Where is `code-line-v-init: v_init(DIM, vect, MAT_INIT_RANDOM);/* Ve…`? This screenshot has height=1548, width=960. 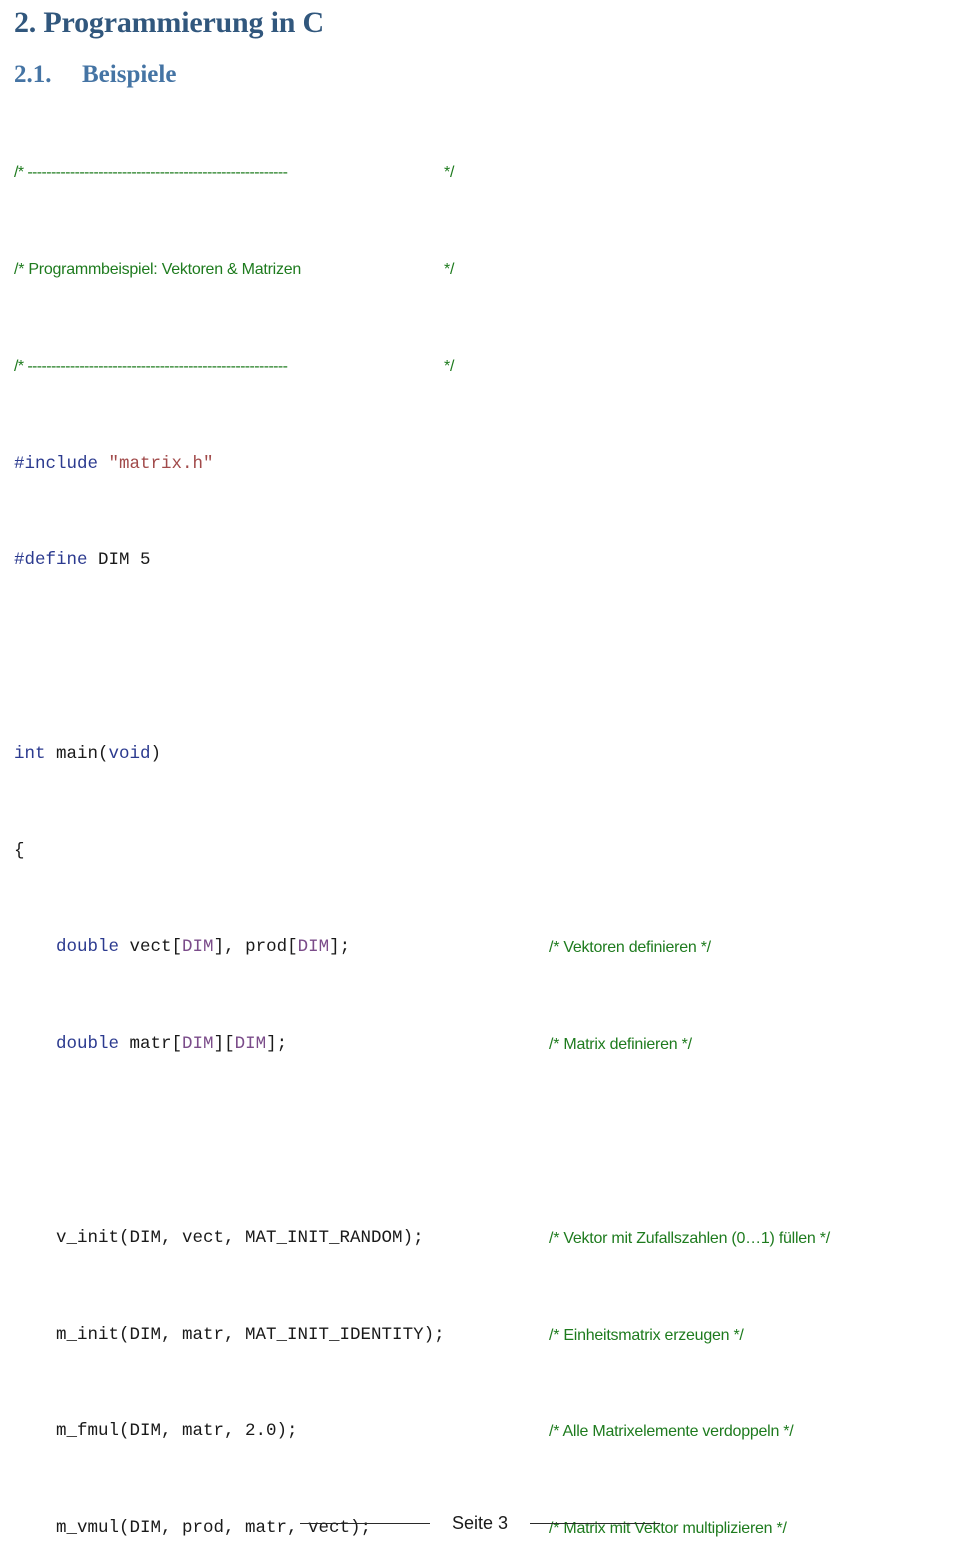
code-line-v-init: v_init(DIM, vect, MAT_INIT_RANDOM);/* Ve… is located at coordinates (480, 1238).